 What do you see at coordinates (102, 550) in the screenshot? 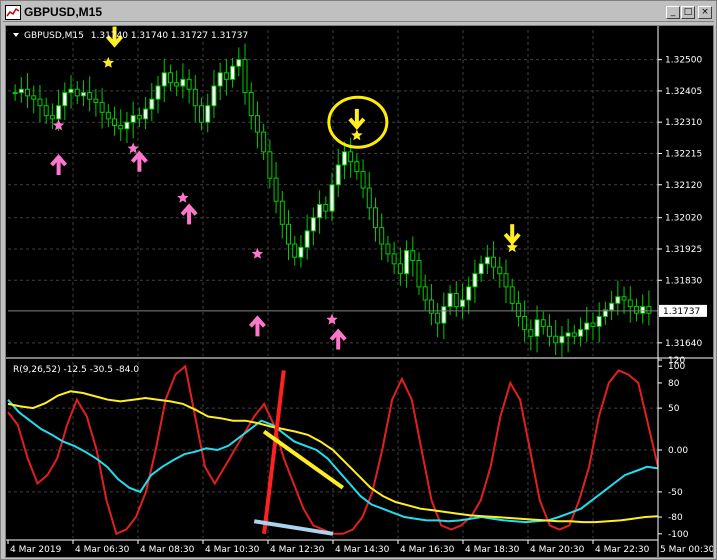
I see `time-tick-label: 4 Mar 06:30` at bounding box center [102, 550].